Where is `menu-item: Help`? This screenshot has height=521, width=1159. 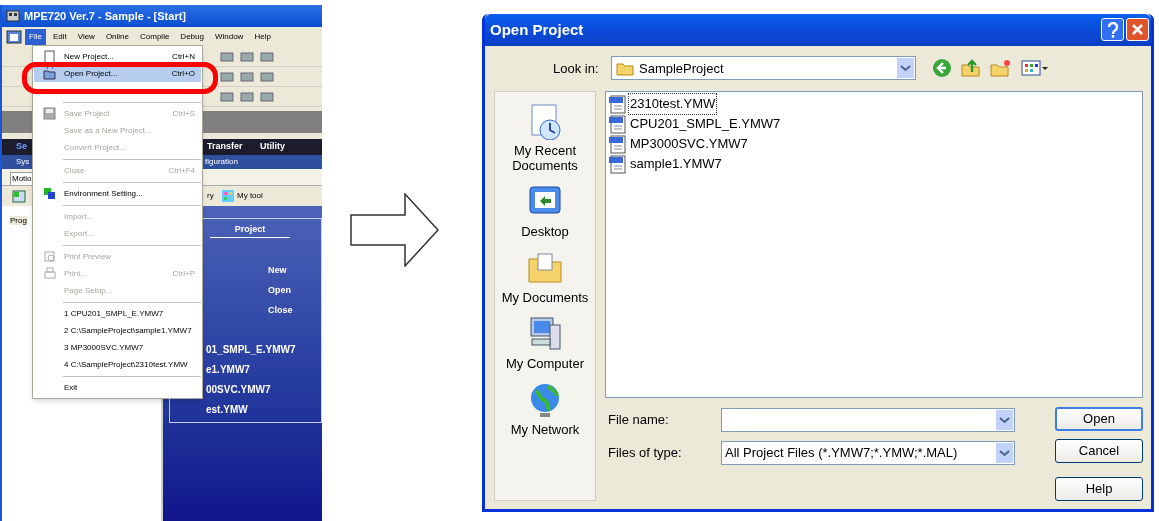
menu-item: Help is located at coordinates (262, 37).